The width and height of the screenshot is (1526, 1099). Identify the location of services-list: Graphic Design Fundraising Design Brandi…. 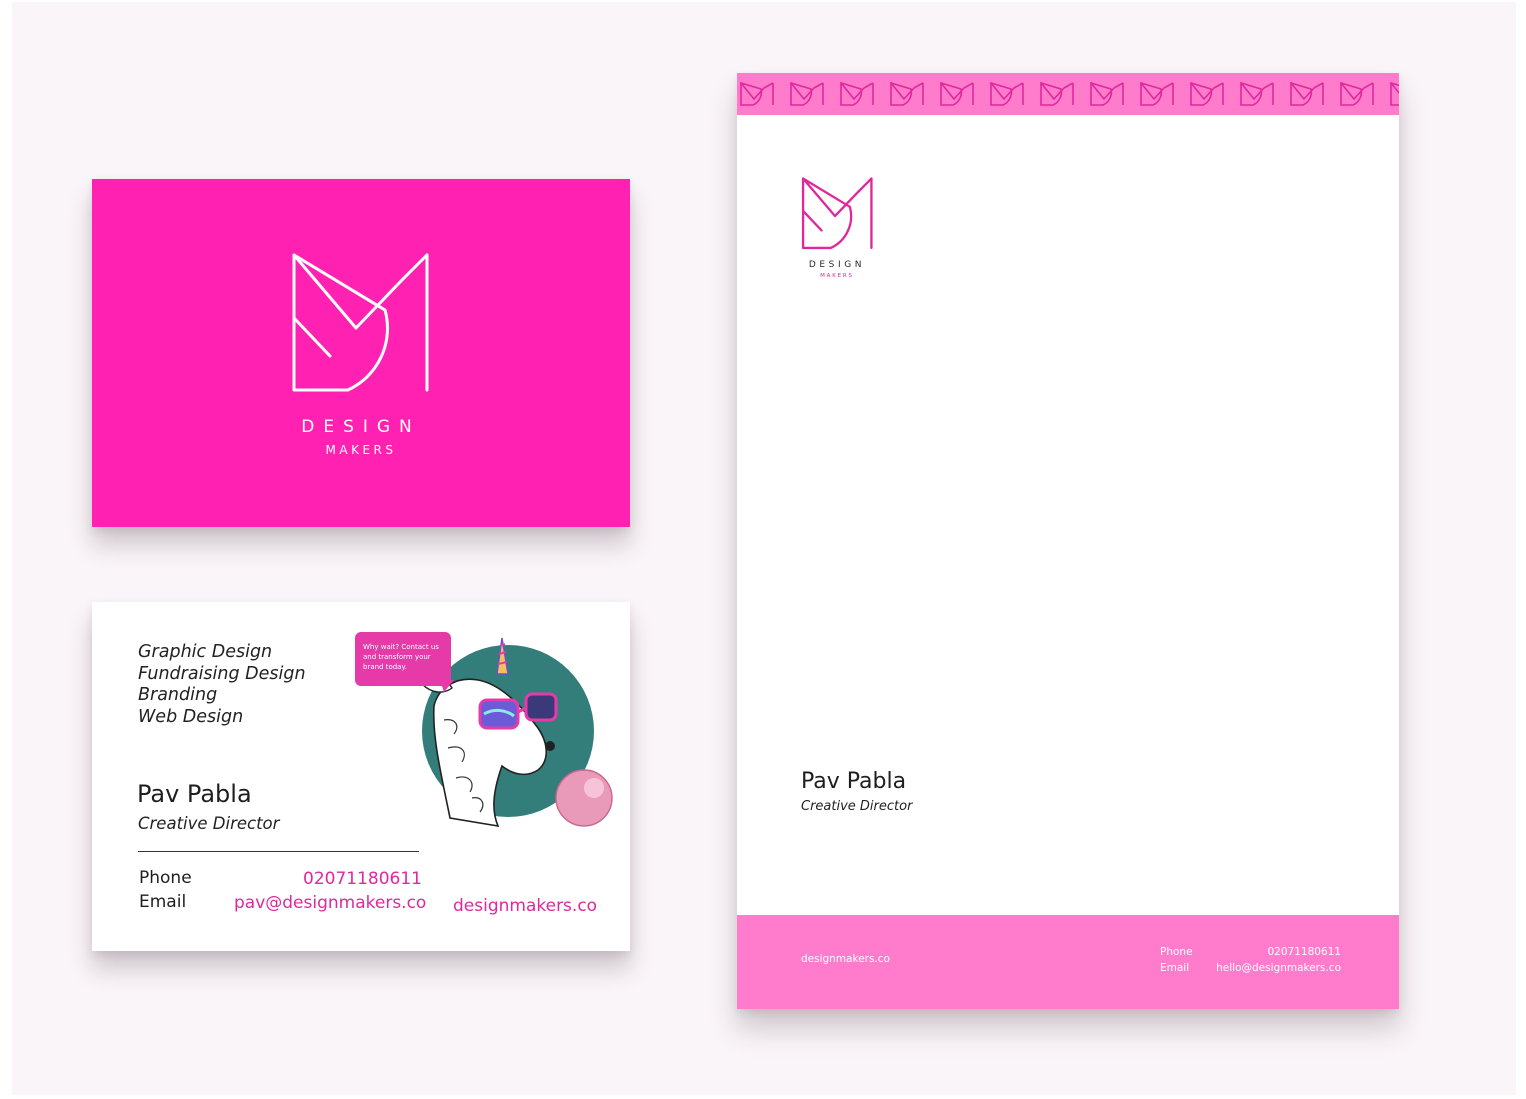
(222, 685).